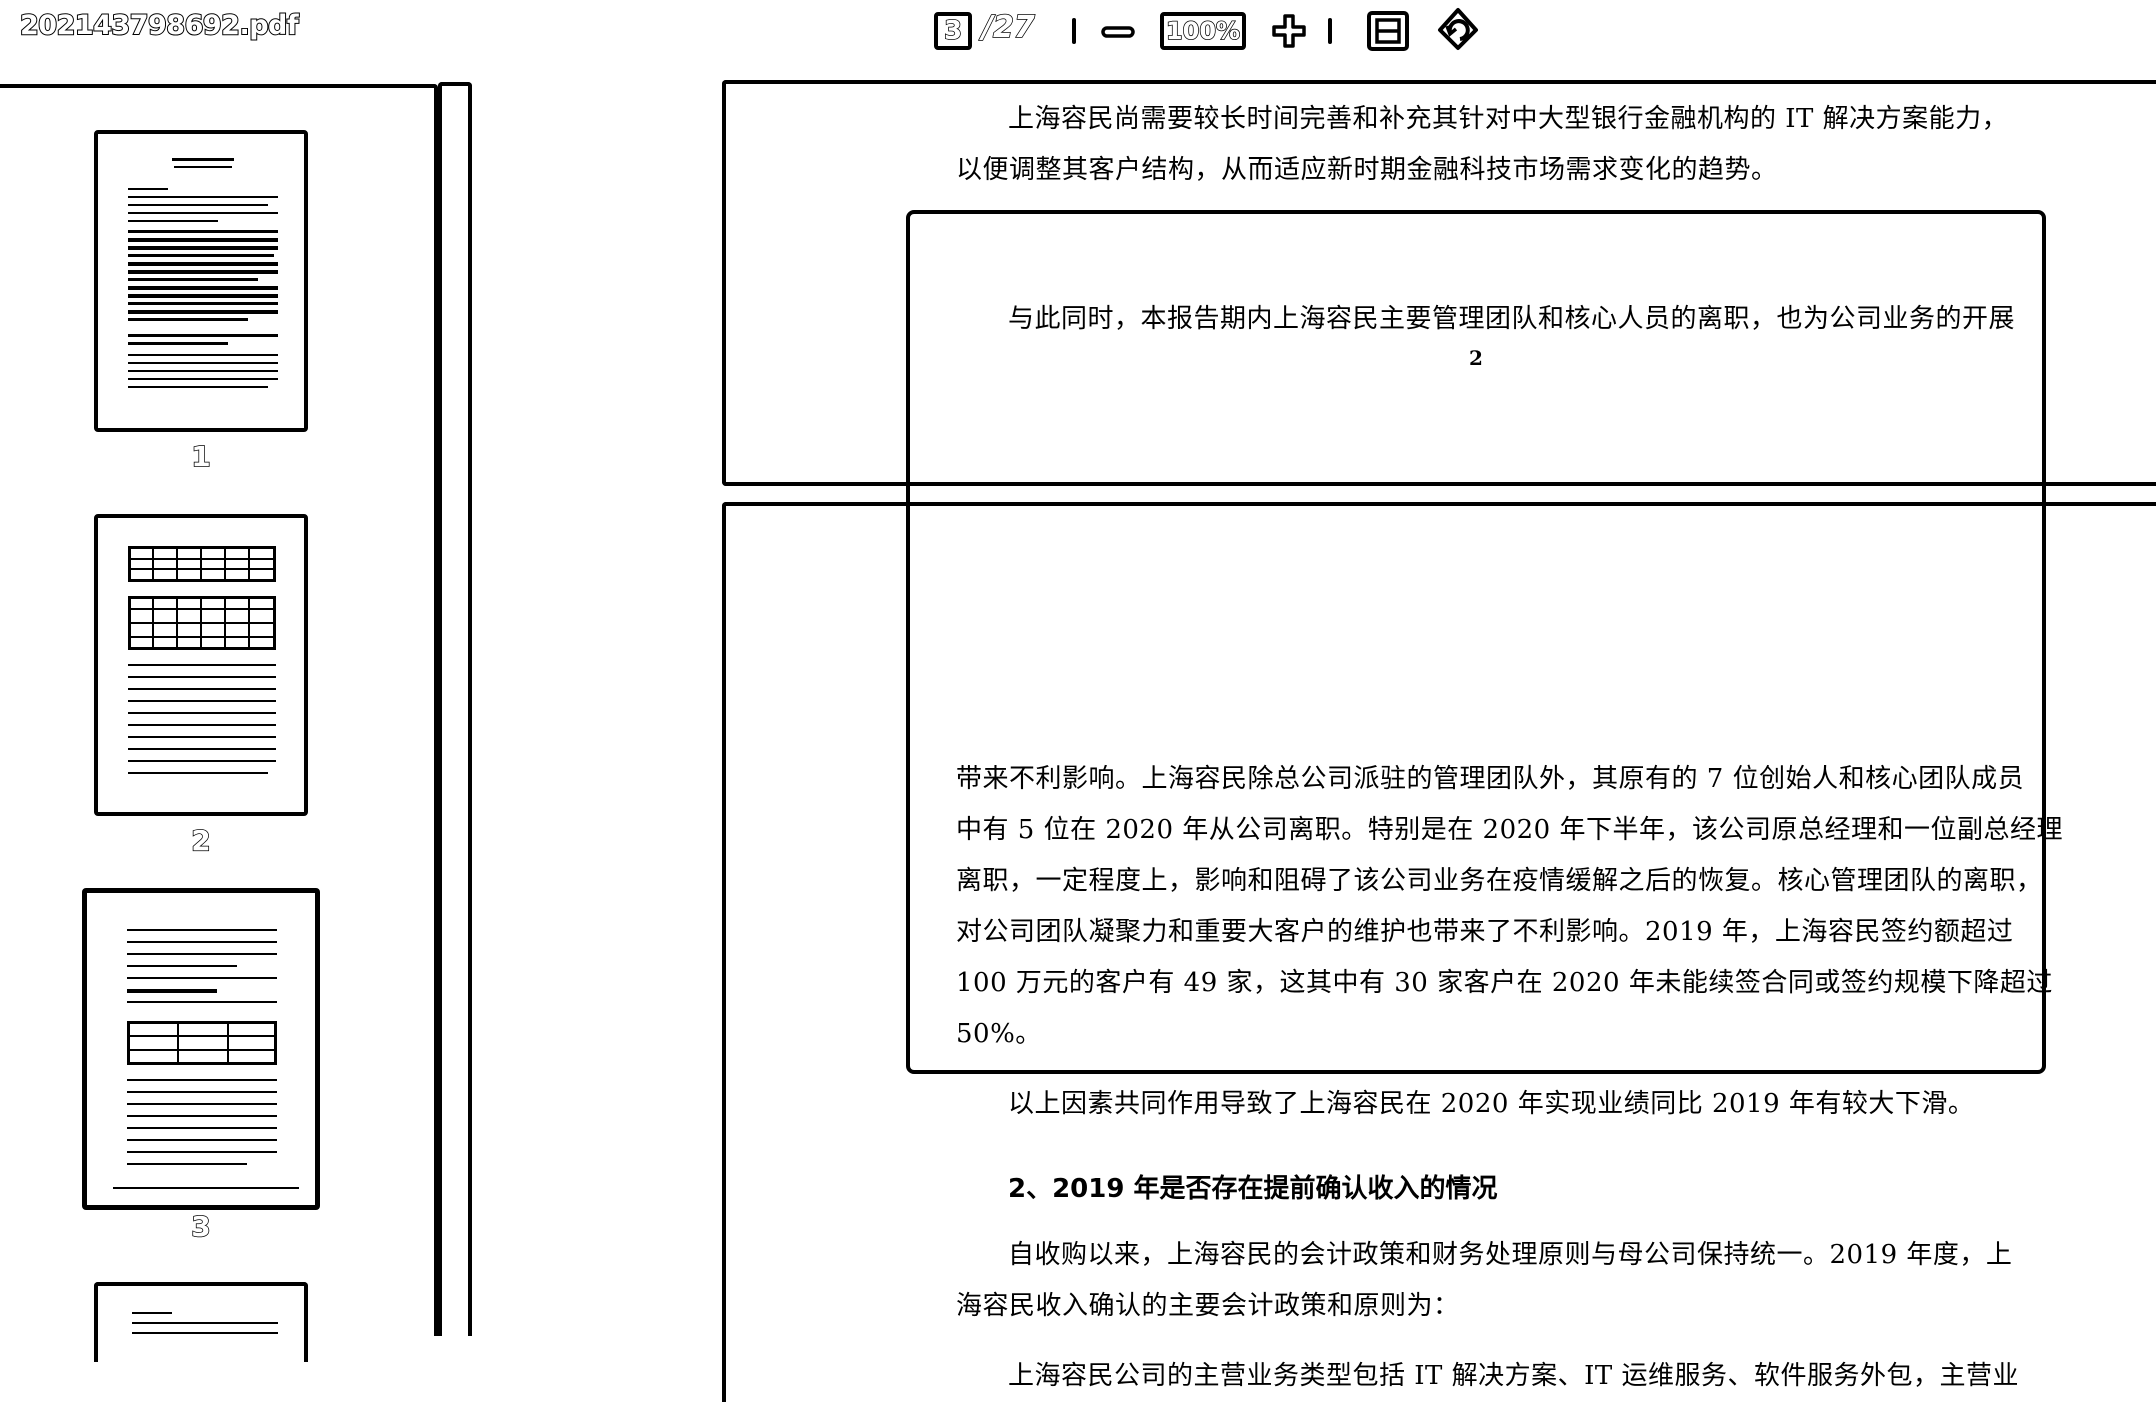 This screenshot has width=2156, height=1402. I want to click on thumbnail-label: 3, so click(201, 1226).